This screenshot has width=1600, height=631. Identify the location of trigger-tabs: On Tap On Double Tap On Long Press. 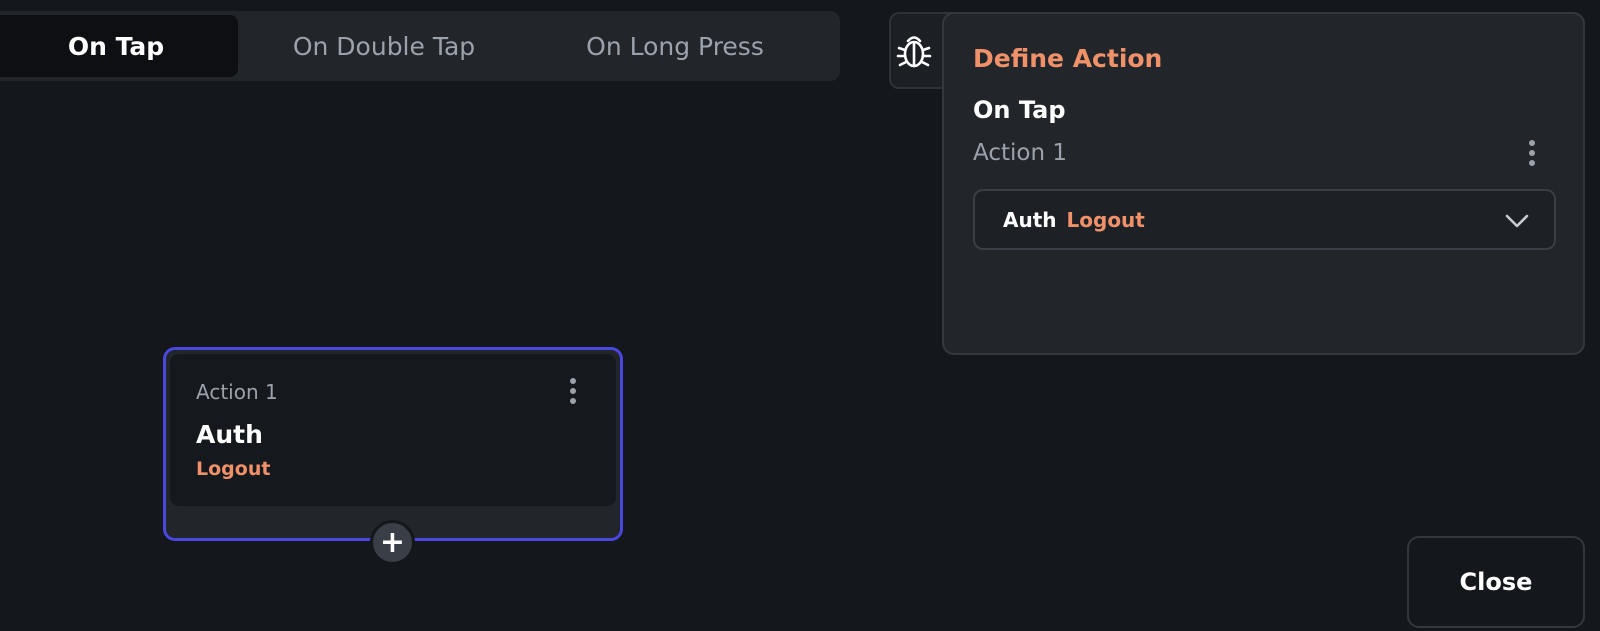
(420, 46).